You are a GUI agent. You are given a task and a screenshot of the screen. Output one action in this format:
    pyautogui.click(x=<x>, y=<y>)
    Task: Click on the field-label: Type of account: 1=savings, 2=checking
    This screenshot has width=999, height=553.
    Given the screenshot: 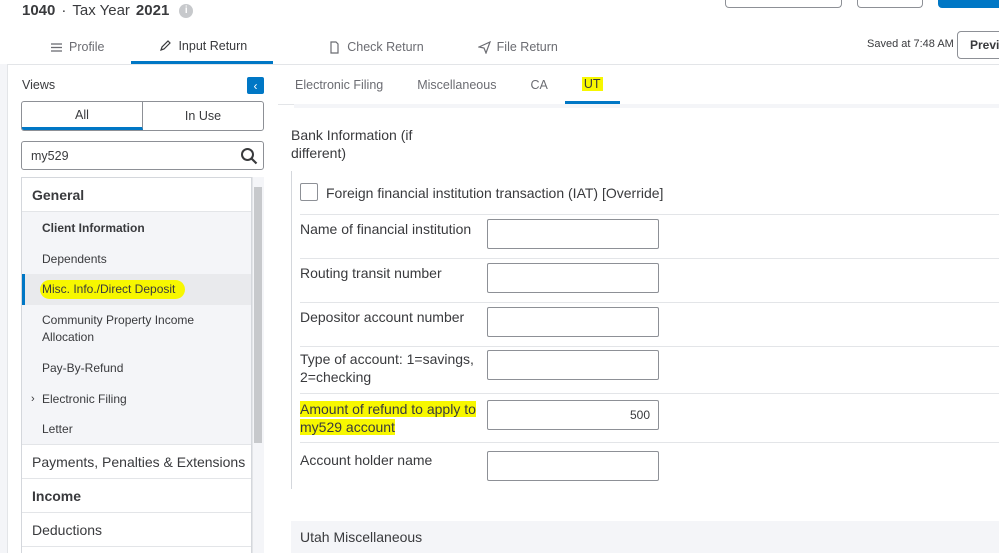 What is the action you would take?
    pyautogui.click(x=387, y=368)
    